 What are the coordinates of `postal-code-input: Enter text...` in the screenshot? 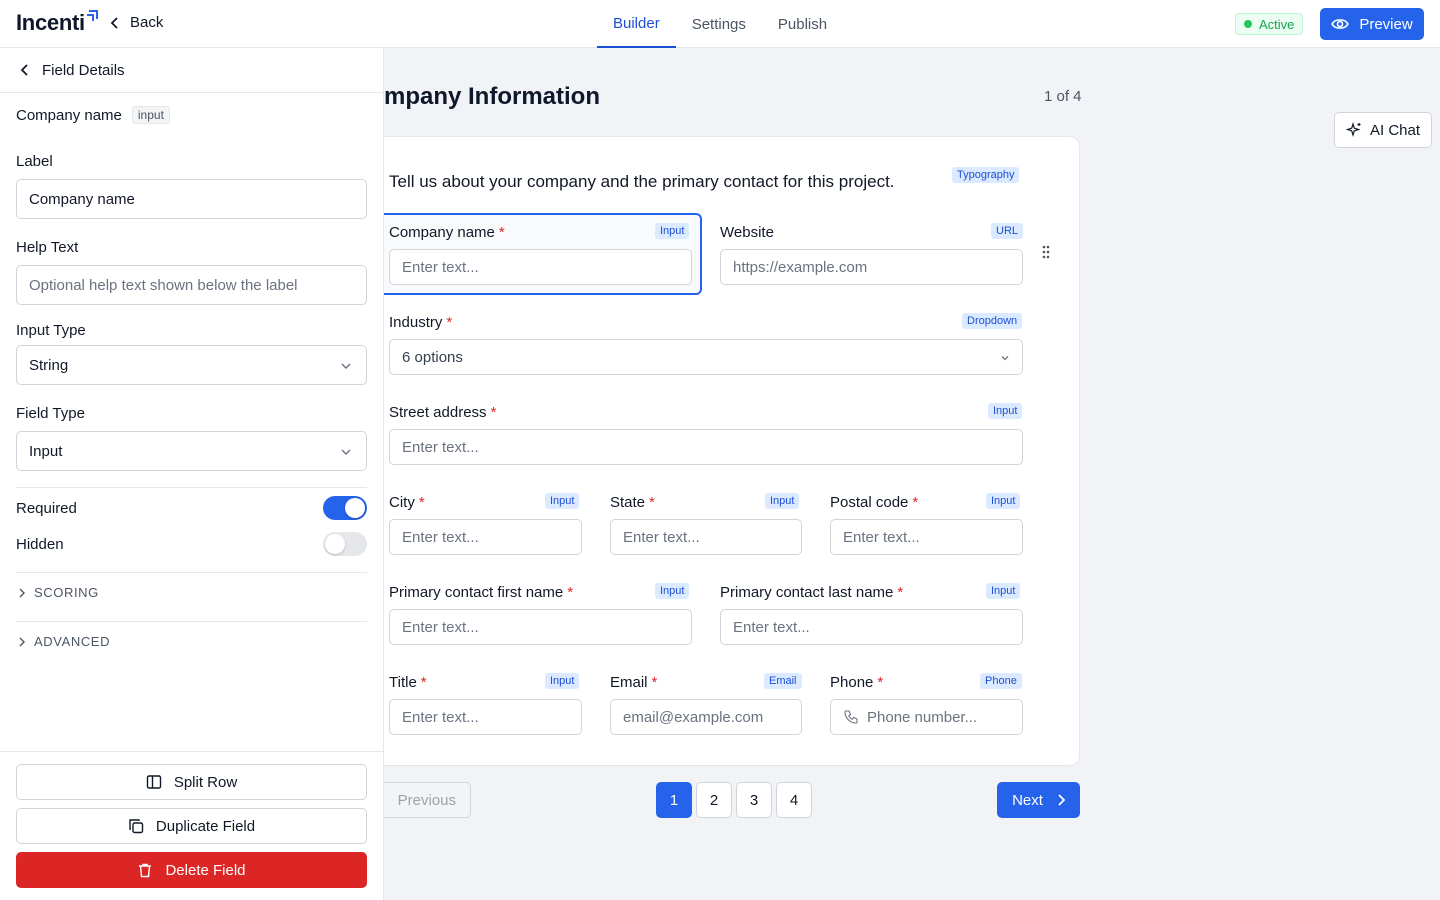 It's located at (926, 537).